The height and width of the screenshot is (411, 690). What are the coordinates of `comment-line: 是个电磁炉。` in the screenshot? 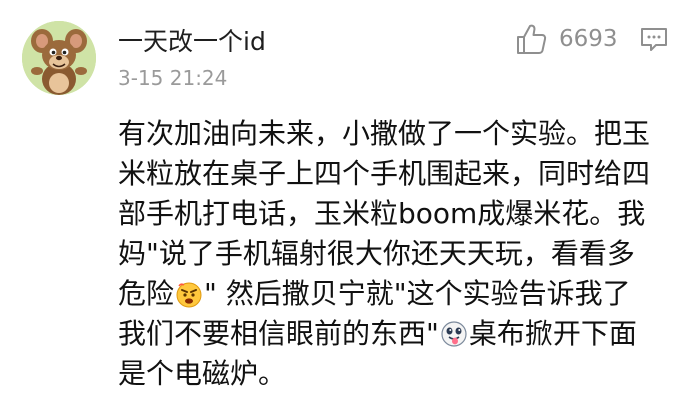 It's located at (202, 373).